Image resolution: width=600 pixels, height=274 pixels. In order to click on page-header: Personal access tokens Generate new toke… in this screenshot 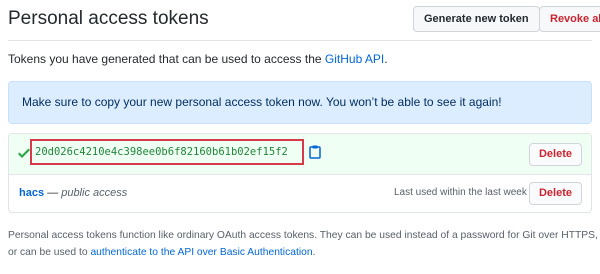, I will do `click(304, 20)`.